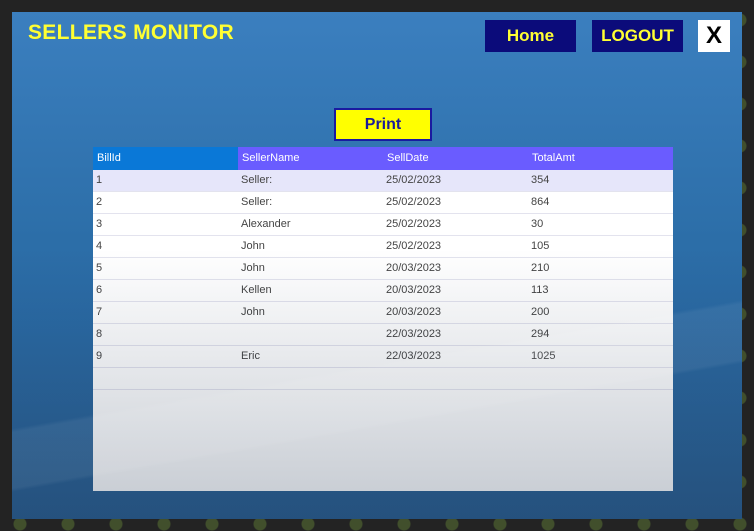  Describe the element at coordinates (165, 334) in the screenshot. I see `cell-billid: 8` at that location.